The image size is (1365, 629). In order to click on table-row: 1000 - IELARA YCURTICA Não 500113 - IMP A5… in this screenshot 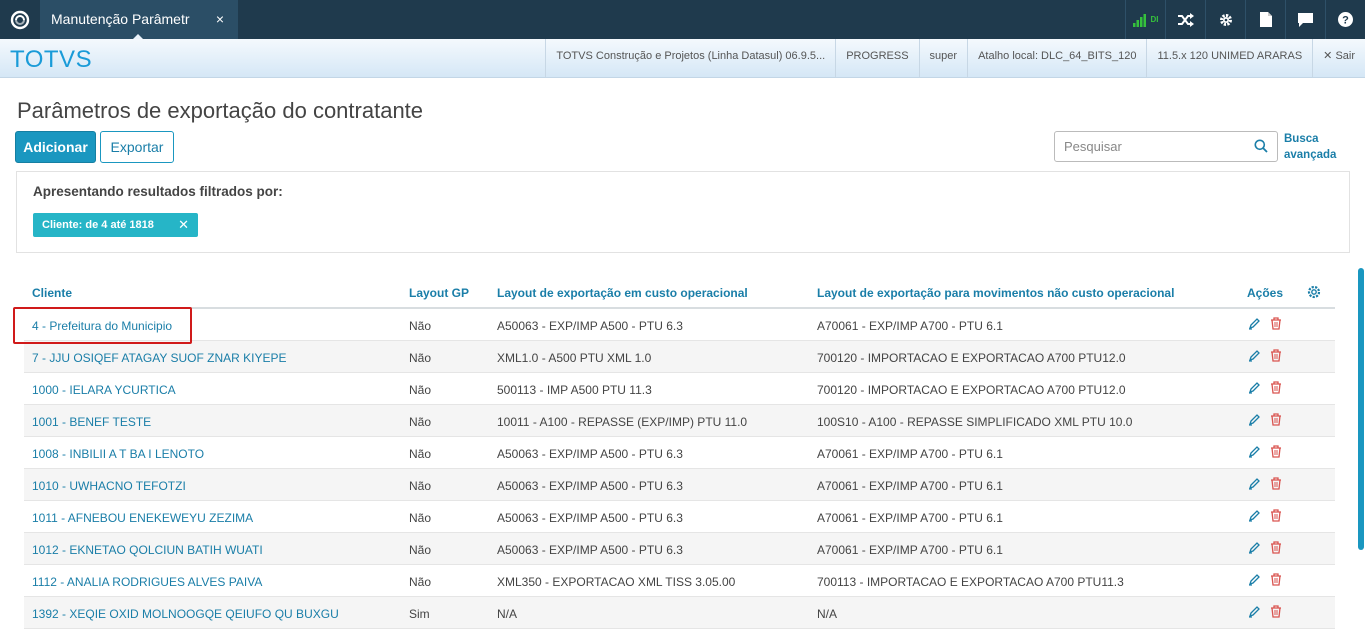, I will do `click(679, 389)`.